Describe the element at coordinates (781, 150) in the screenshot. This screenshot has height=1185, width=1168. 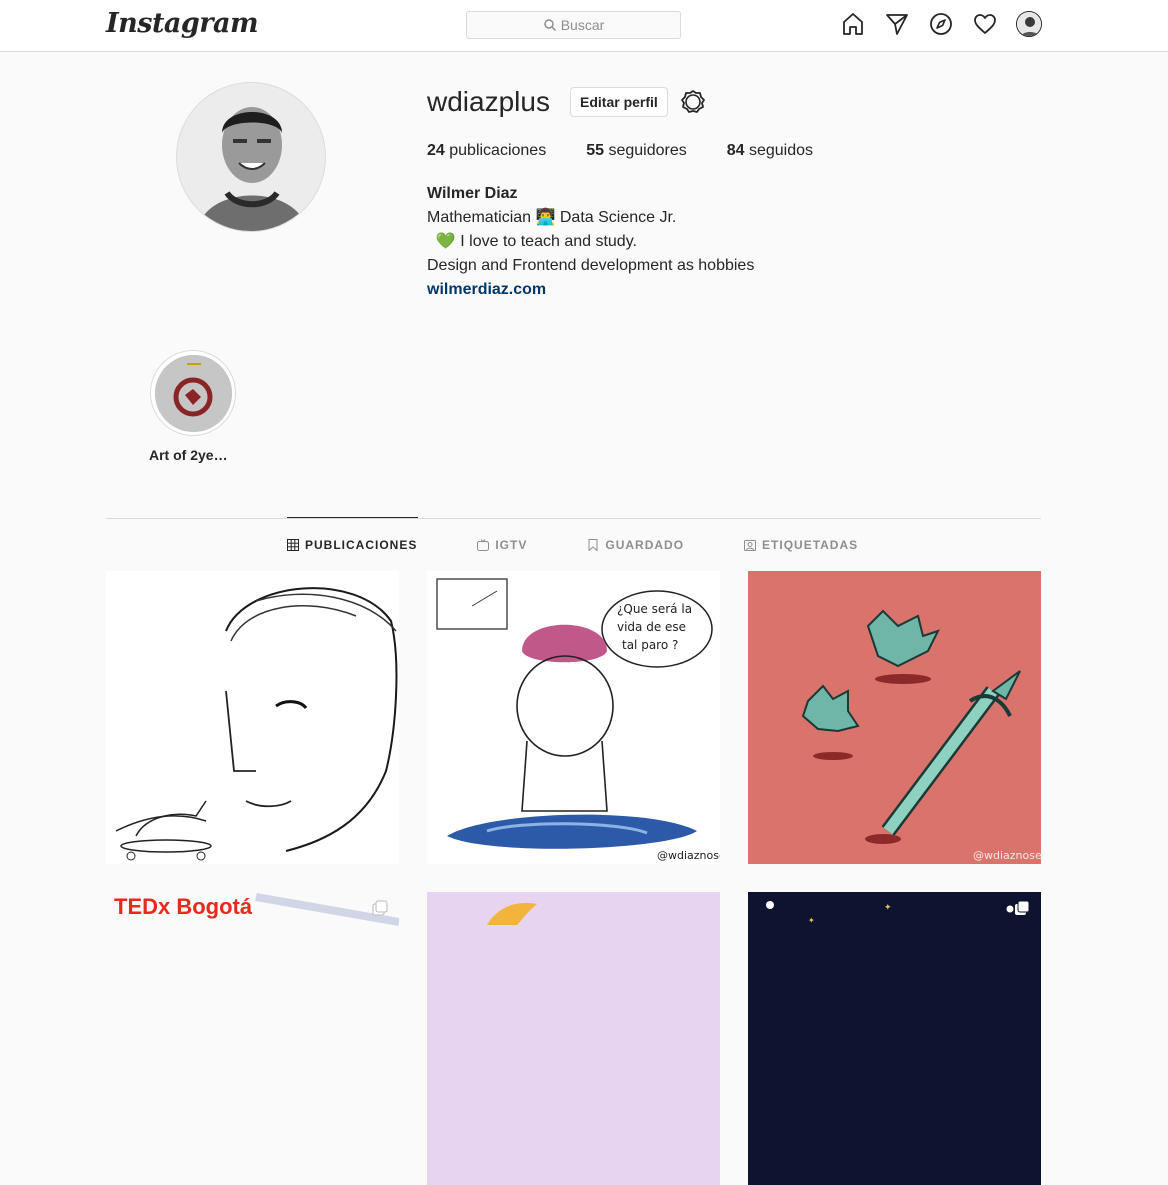
I see `following-label: seguidos` at that location.